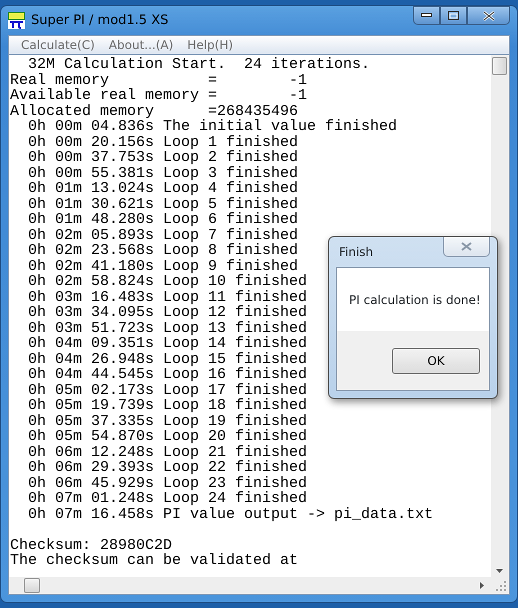 The height and width of the screenshot is (608, 518). I want to click on output-line: 0h 00m 04.836s The initial value finished, so click(212, 126).